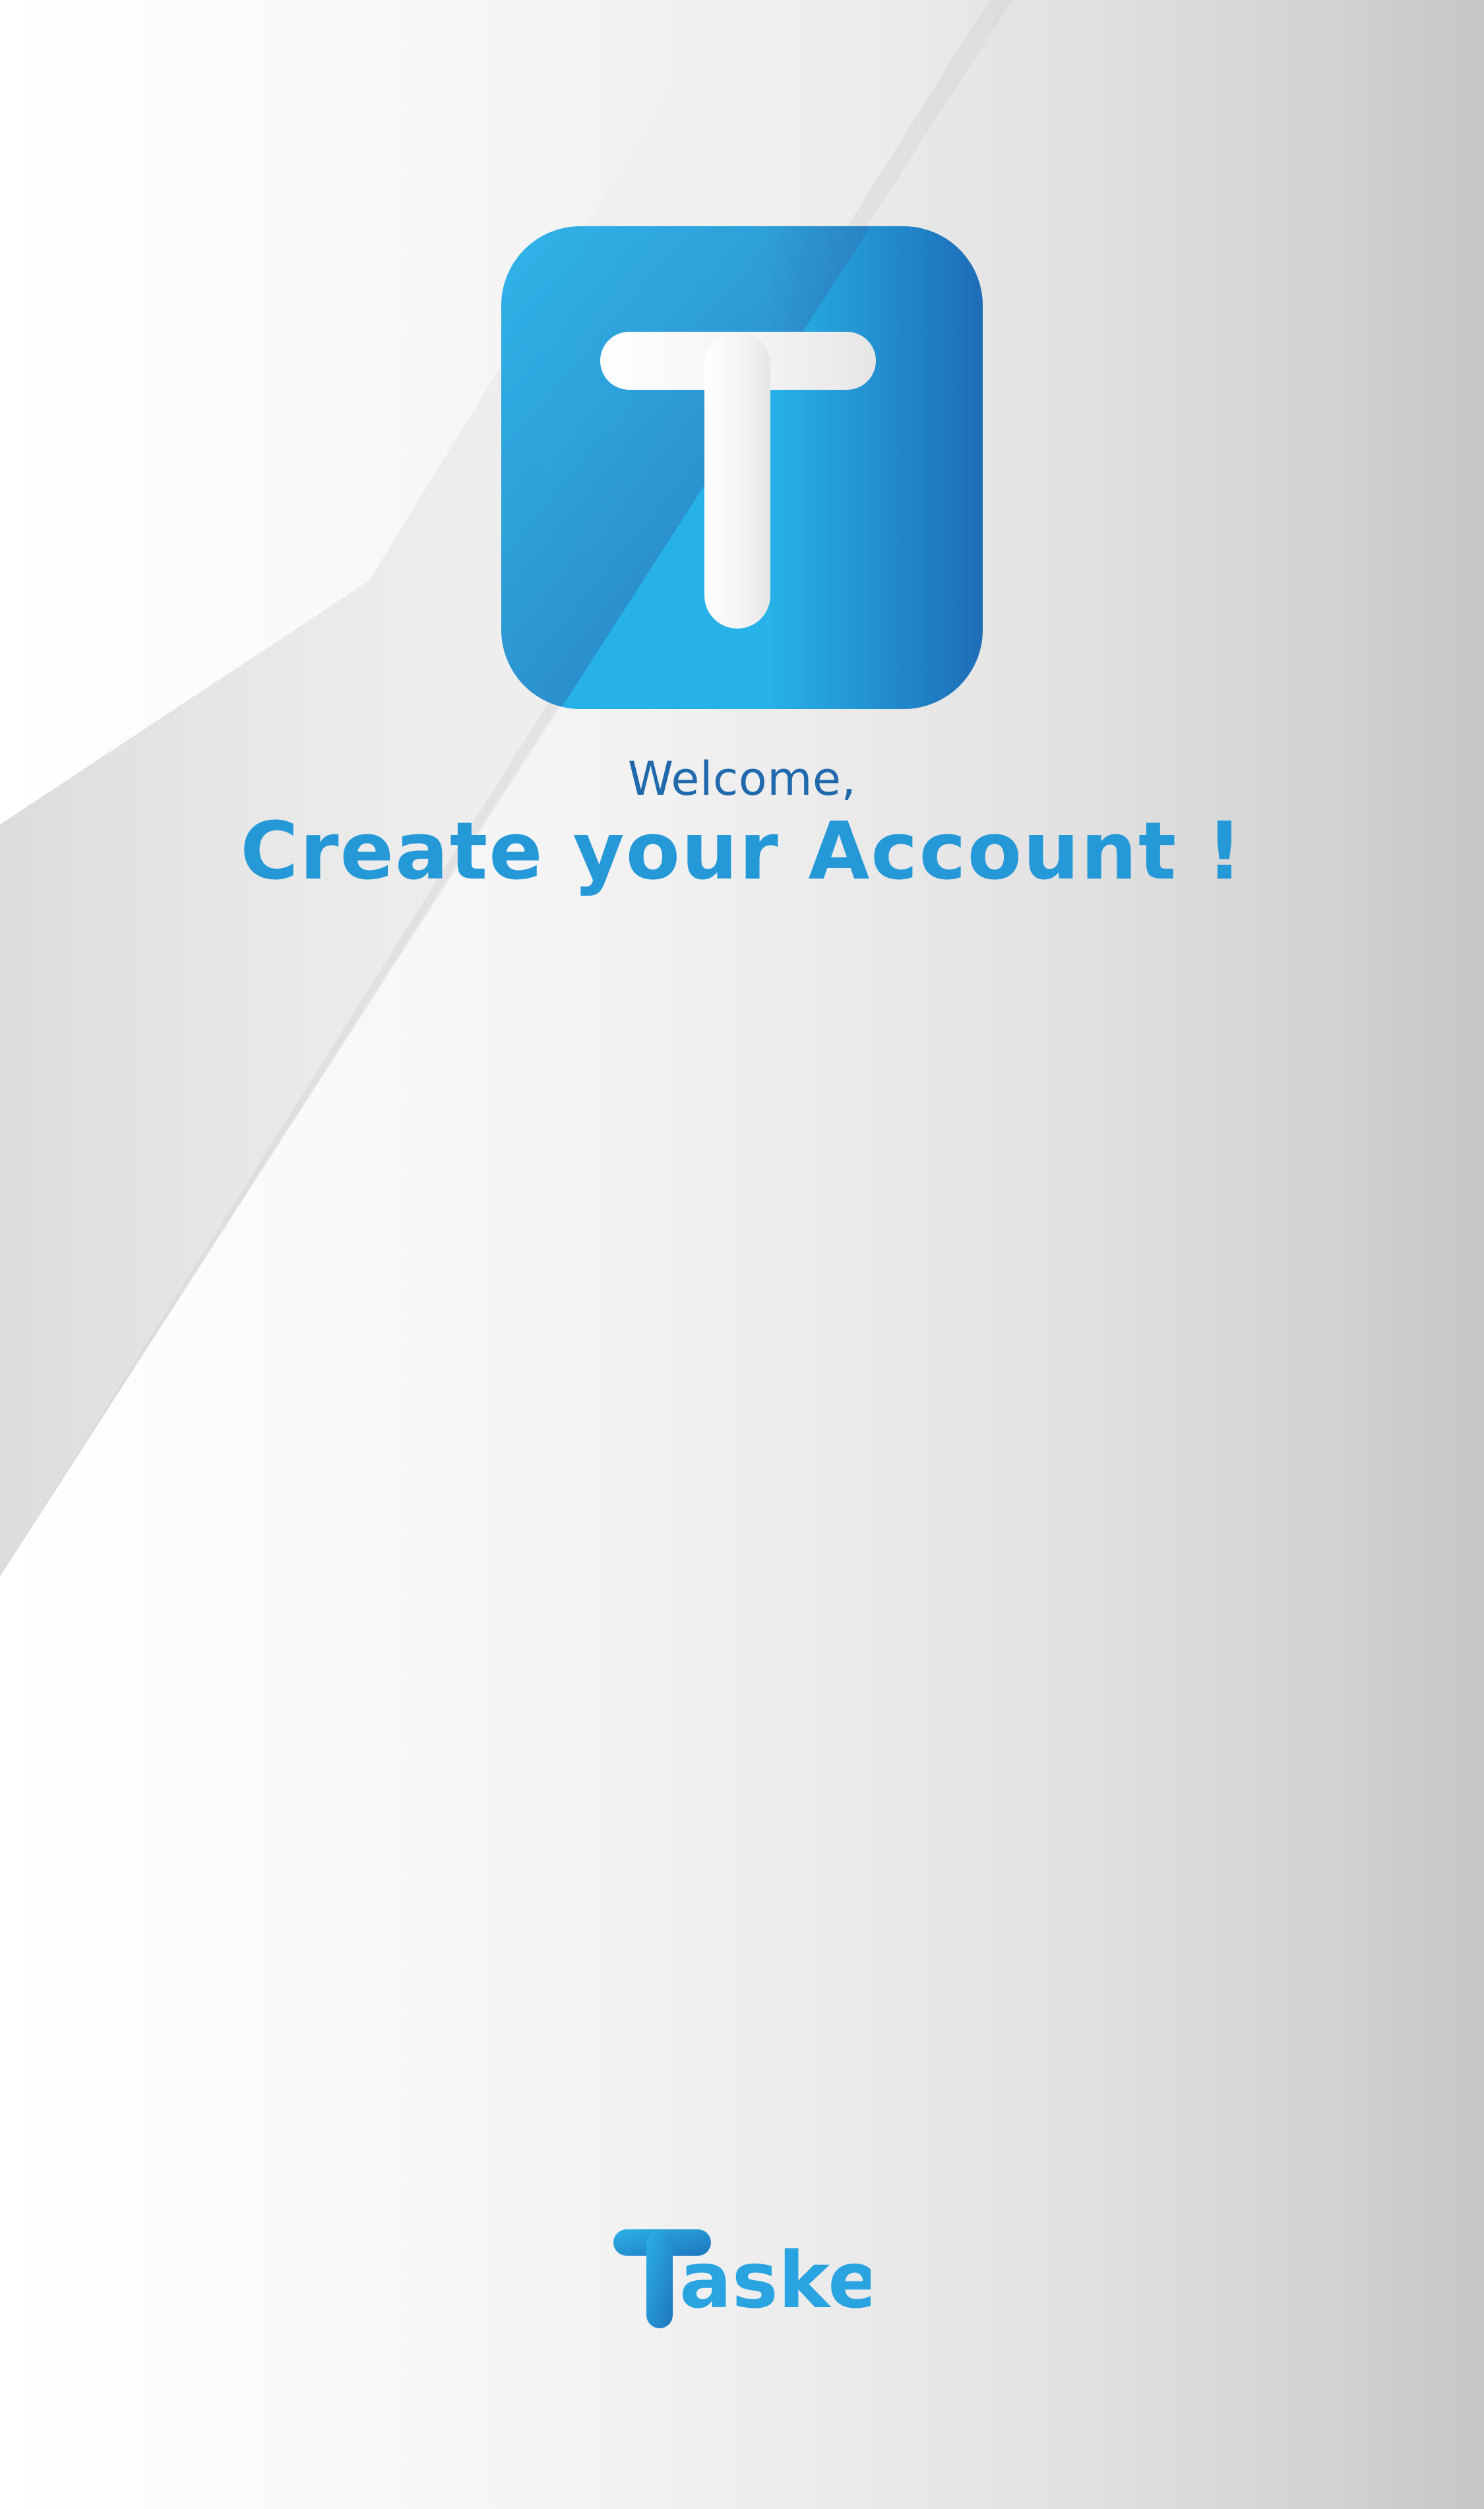 The image size is (1484, 2509). I want to click on tasker-logo-icon: asker, so click(766, 2278).